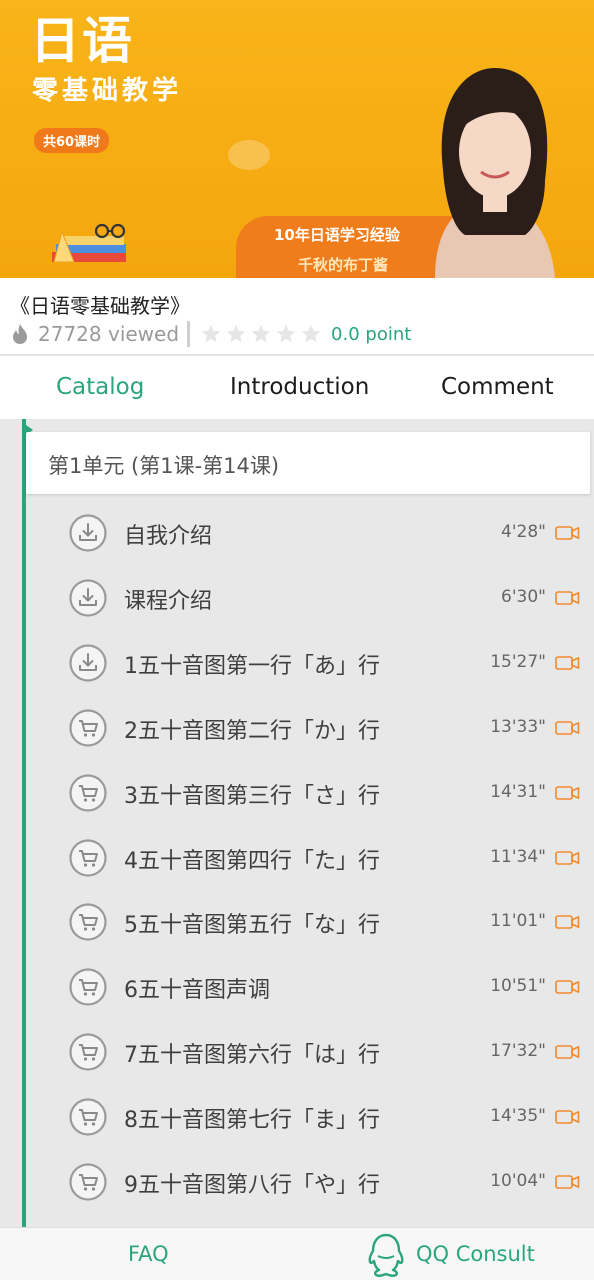  Describe the element at coordinates (475, 1254) in the screenshot. I see `qq-consult-button: QQ Consult` at that location.